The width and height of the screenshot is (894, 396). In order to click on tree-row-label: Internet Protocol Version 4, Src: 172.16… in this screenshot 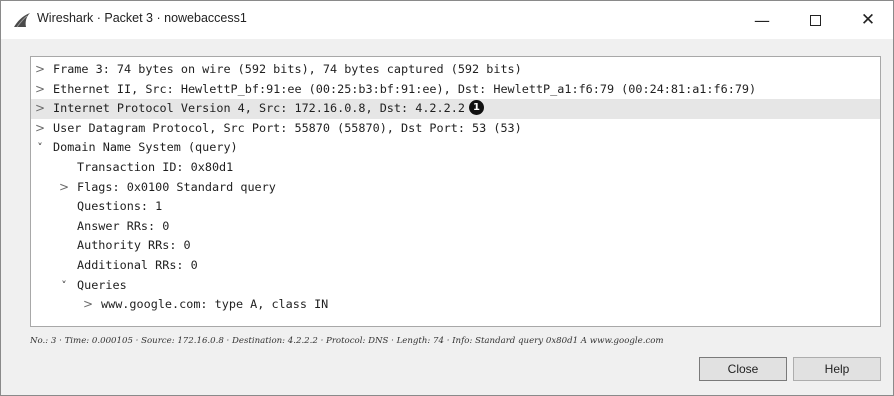, I will do `click(259, 108)`.